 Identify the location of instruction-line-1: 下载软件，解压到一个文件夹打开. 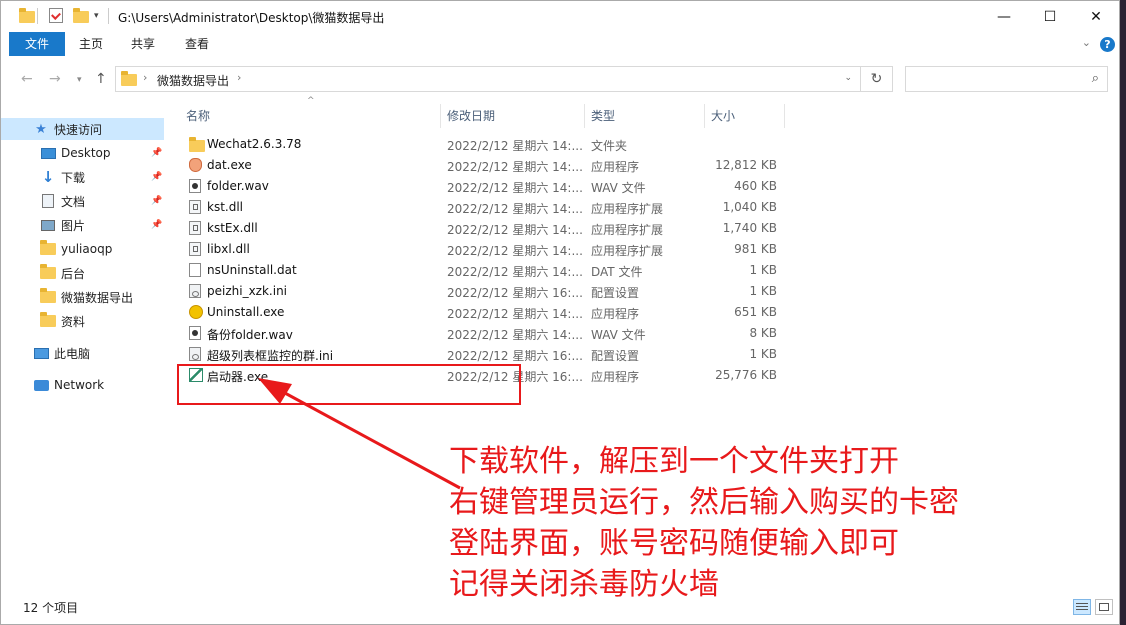
(674, 461).